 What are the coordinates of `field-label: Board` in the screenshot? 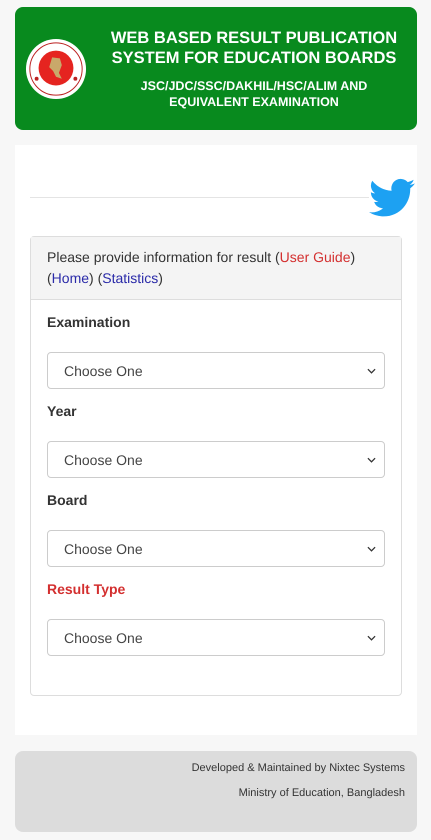 It's located at (67, 500).